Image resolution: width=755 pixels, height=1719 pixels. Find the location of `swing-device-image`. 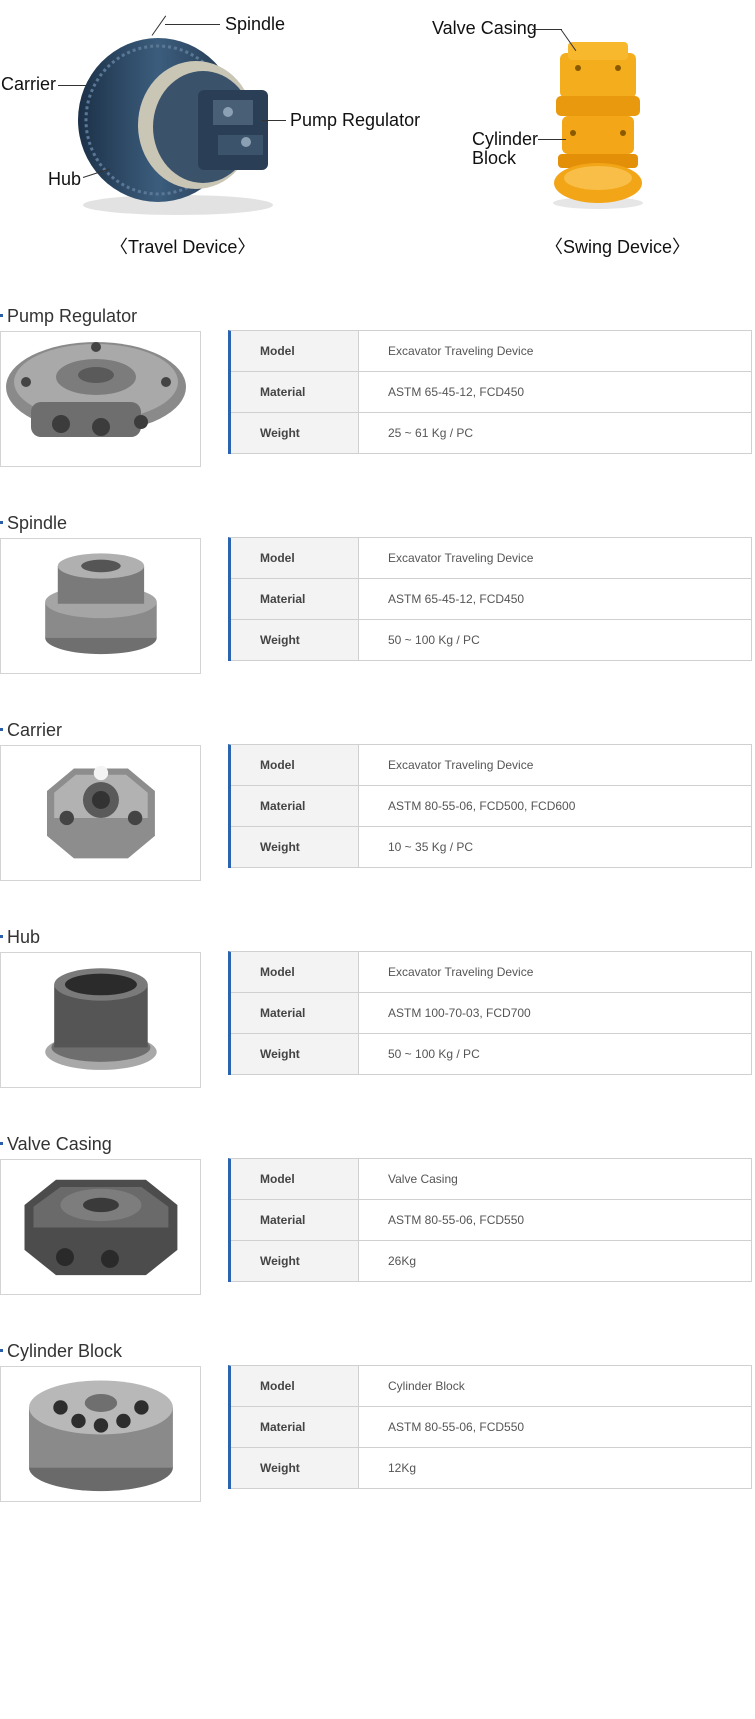

swing-device-image is located at coordinates (598, 125).